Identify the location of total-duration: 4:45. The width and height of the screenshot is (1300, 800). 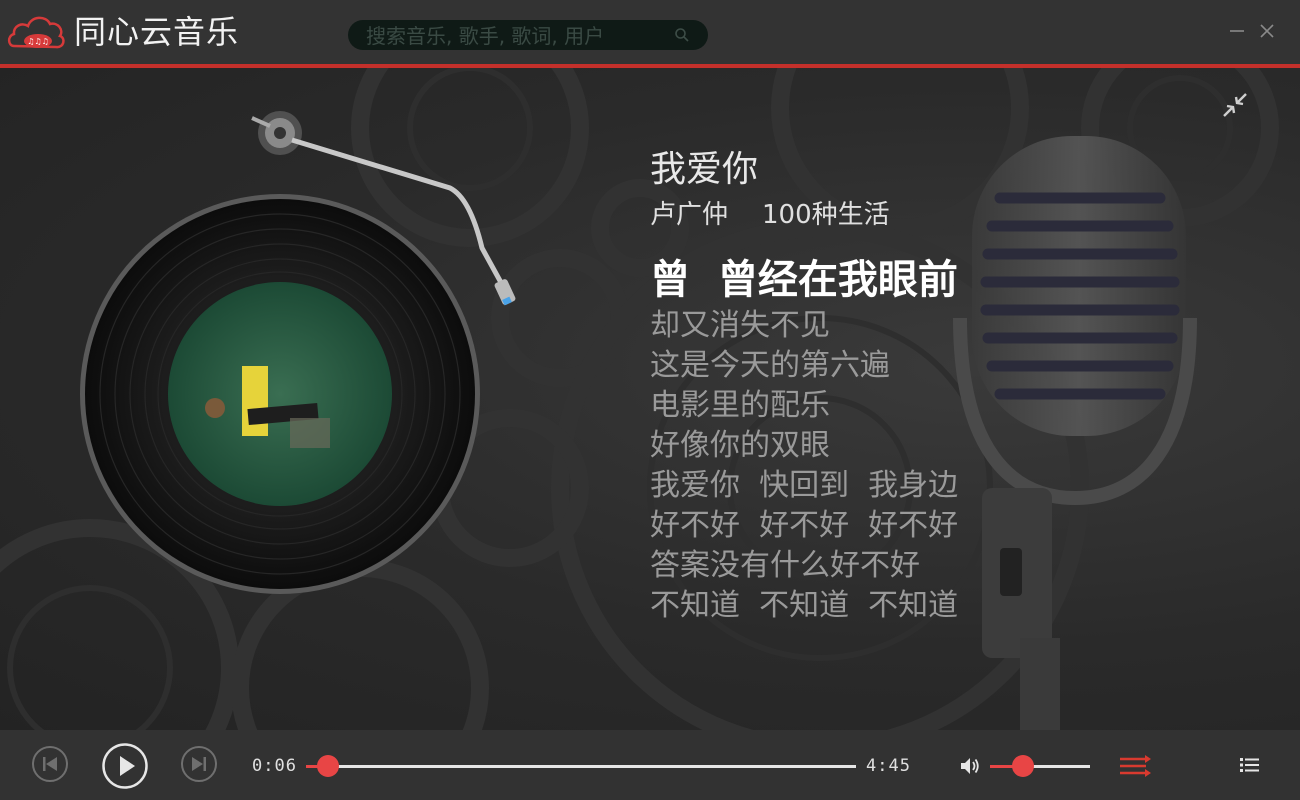
(888, 766).